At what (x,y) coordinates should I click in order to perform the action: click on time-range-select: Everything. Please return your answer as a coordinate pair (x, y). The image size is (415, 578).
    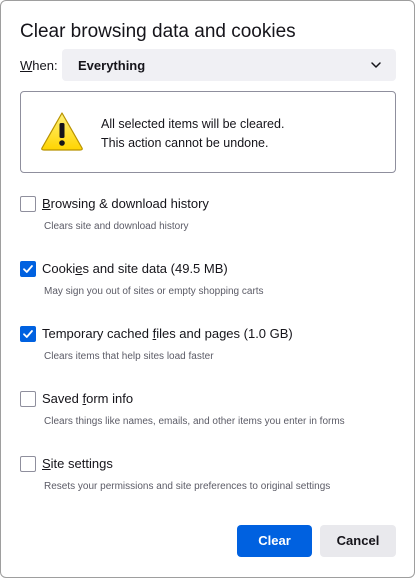
    Looking at the image, I should click on (229, 65).